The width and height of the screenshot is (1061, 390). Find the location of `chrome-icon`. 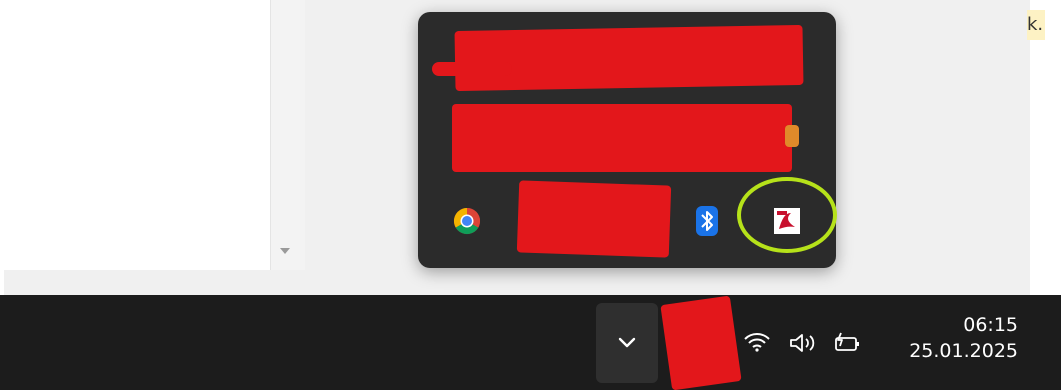

chrome-icon is located at coordinates (467, 221).